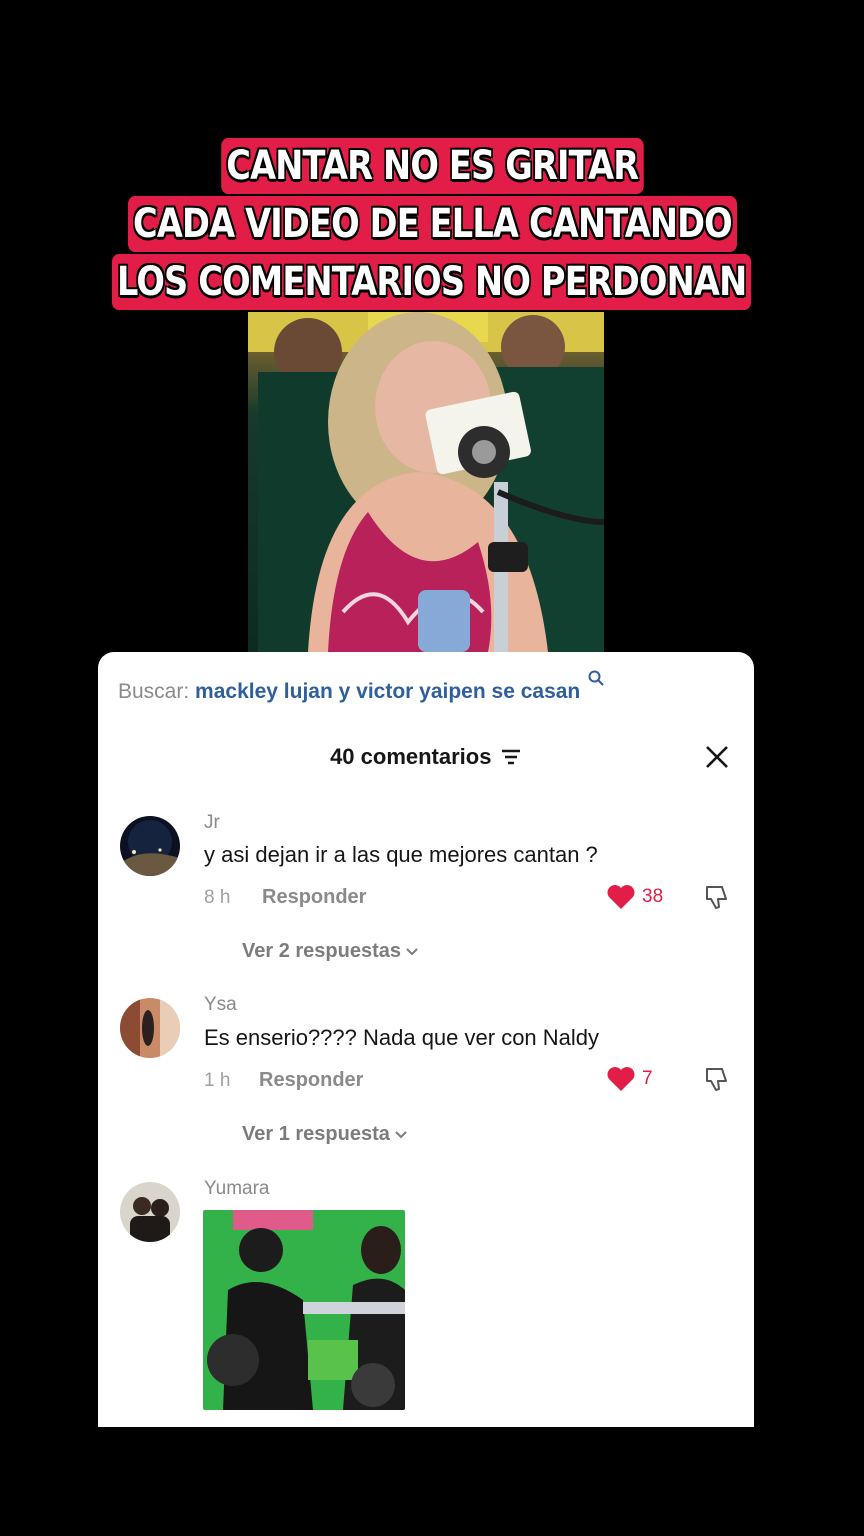  I want to click on comments-header: 40 comentarios, so click(426, 757).